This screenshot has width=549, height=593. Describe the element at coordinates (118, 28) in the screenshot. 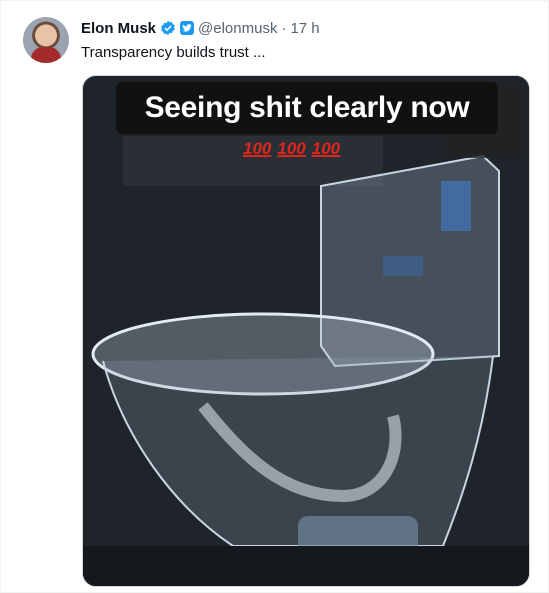

I see `author-name: Elon Musk` at that location.